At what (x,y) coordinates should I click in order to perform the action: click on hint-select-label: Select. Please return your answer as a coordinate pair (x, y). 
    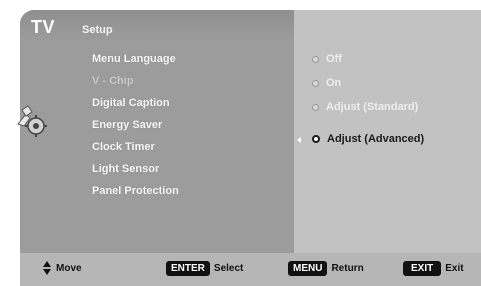
    Looking at the image, I should click on (228, 268).